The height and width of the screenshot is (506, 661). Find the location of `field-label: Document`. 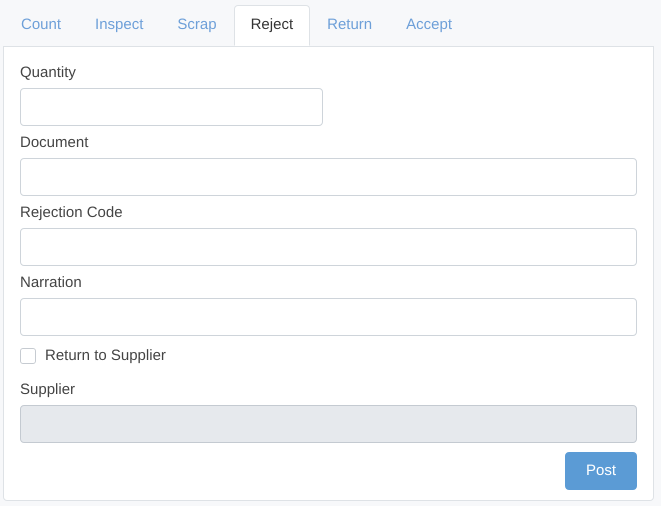

field-label: Document is located at coordinates (55, 142).